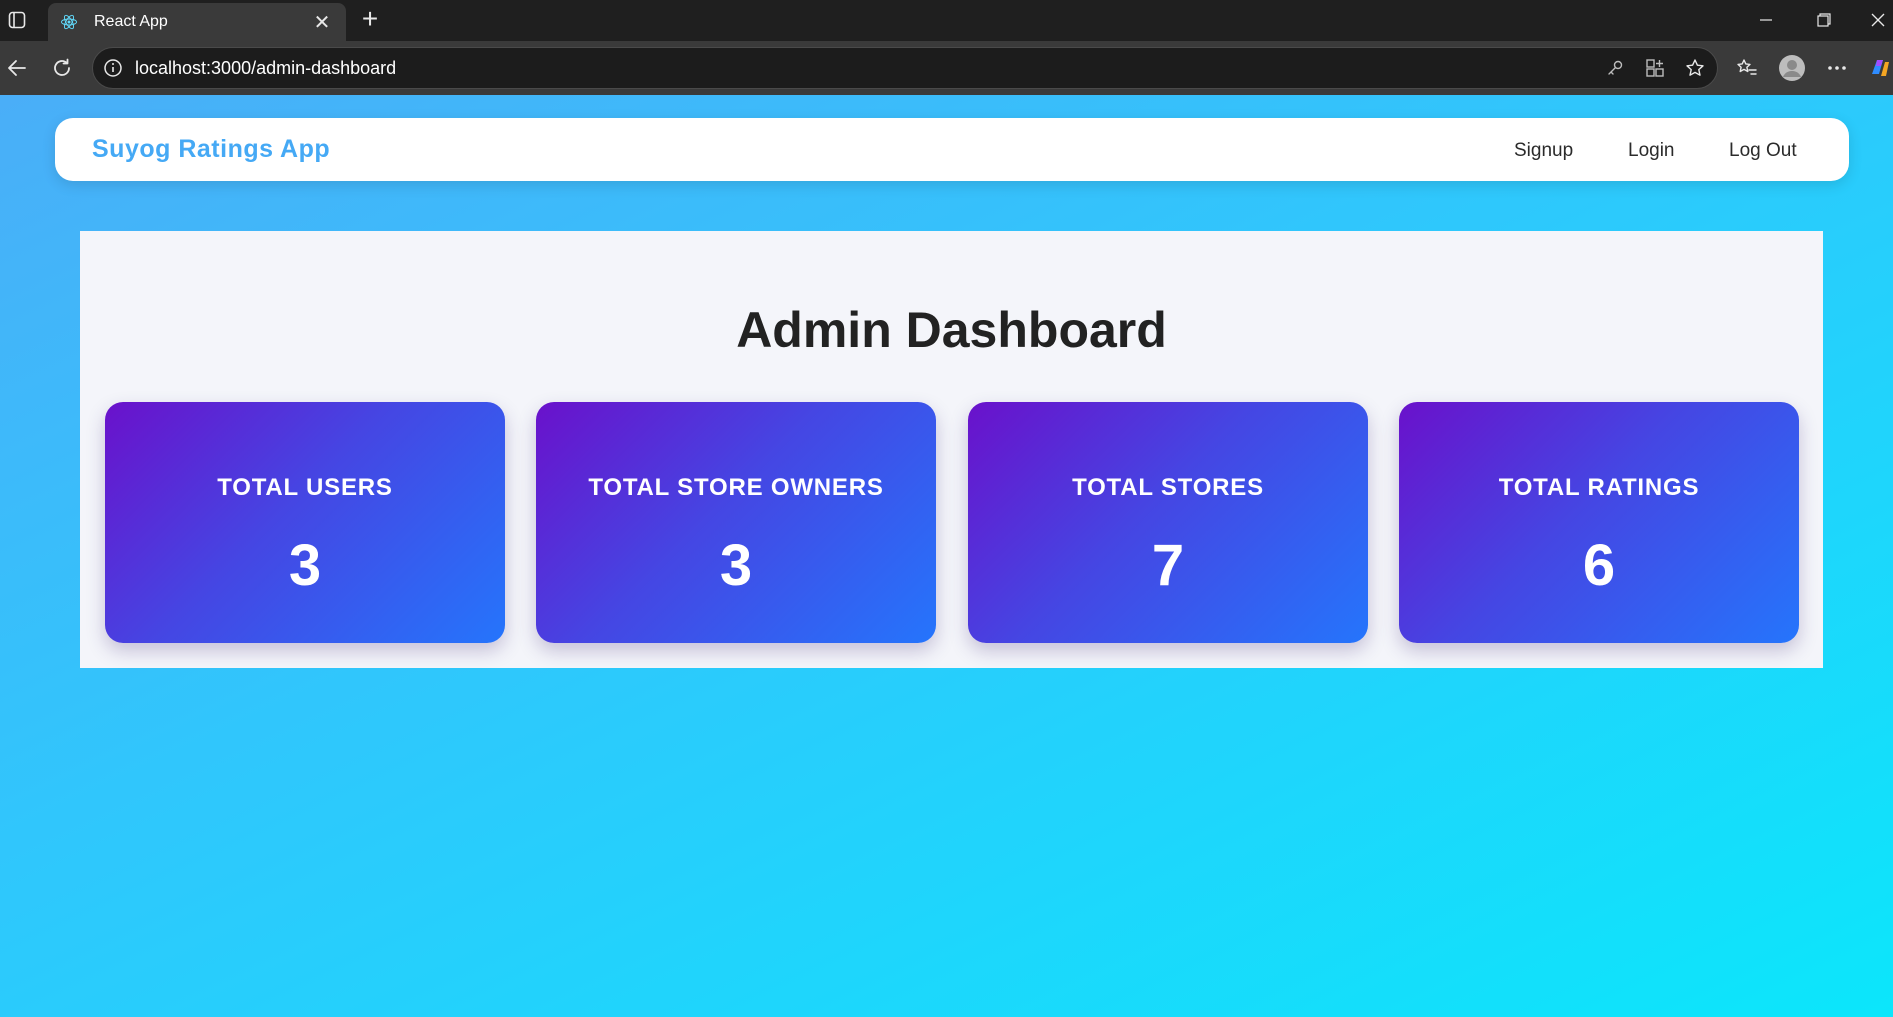 The image size is (1893, 1017). What do you see at coordinates (197, 22) in the screenshot?
I see `browser-tab: React App ✕` at bounding box center [197, 22].